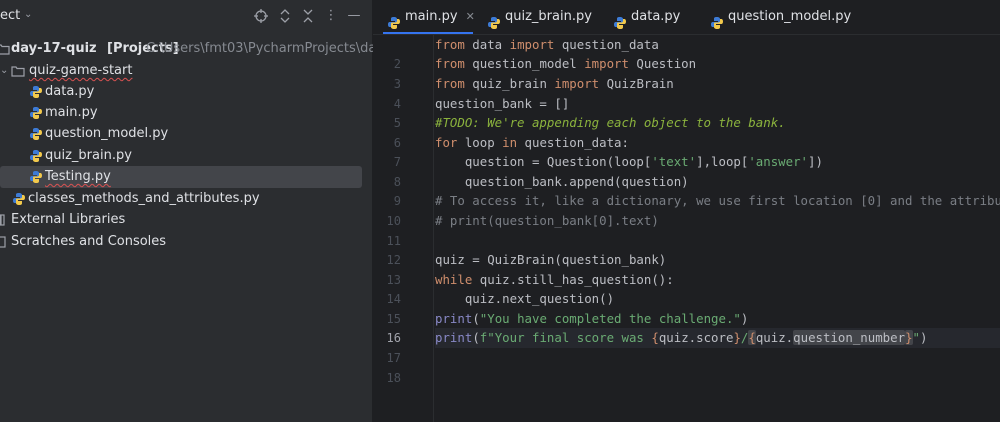 This screenshot has width=1000, height=422. What do you see at coordinates (655, 337) in the screenshot?
I see `fstring-brace: {` at bounding box center [655, 337].